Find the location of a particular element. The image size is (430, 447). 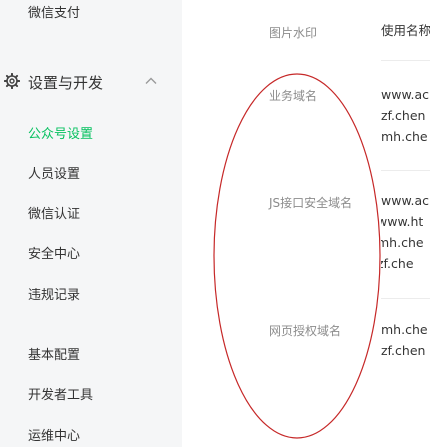

sidebar-item-security-center: 安全中心 is located at coordinates (54, 252).